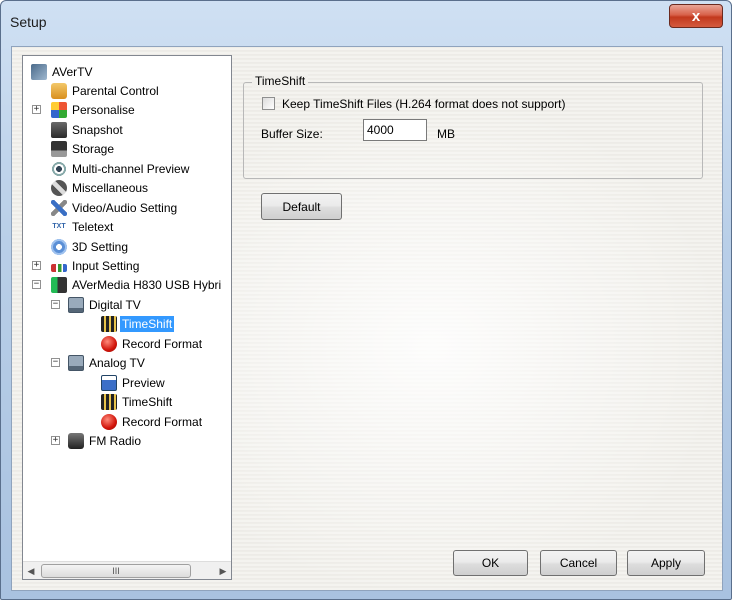 The image size is (732, 600). I want to click on input-icon, so click(59, 267).